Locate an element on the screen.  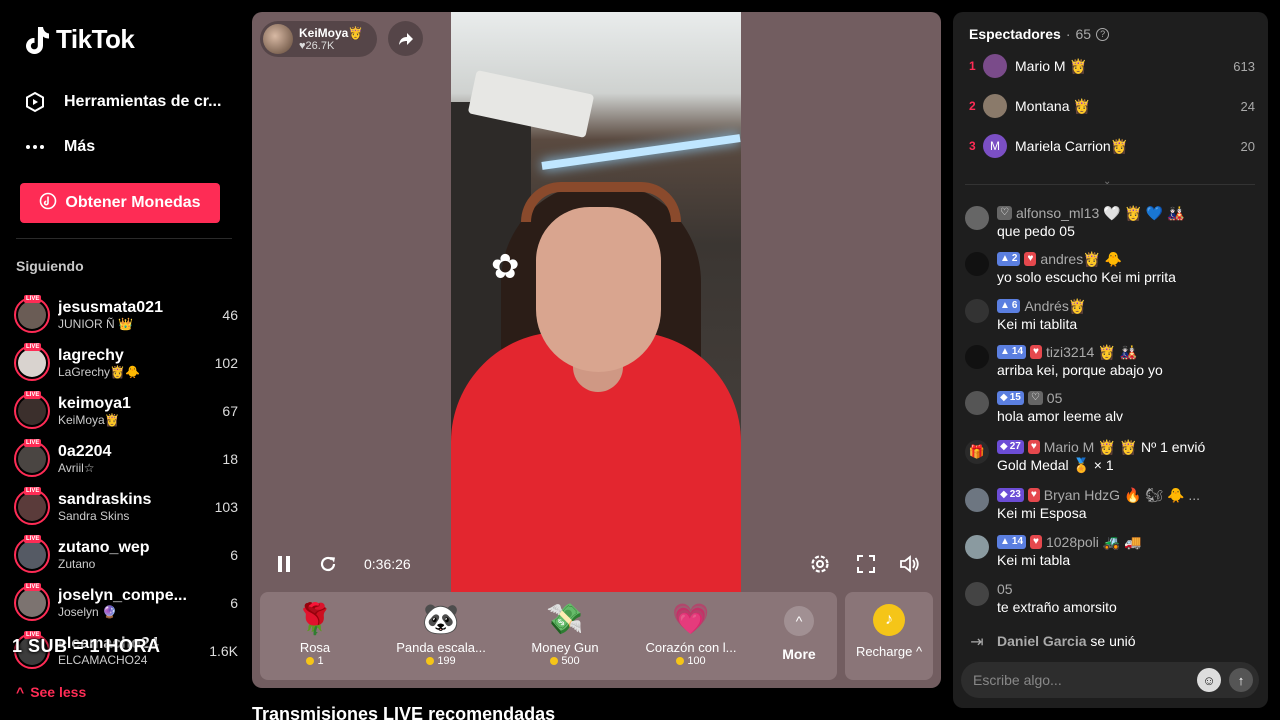
refresh-icon is located at coordinates (328, 564).